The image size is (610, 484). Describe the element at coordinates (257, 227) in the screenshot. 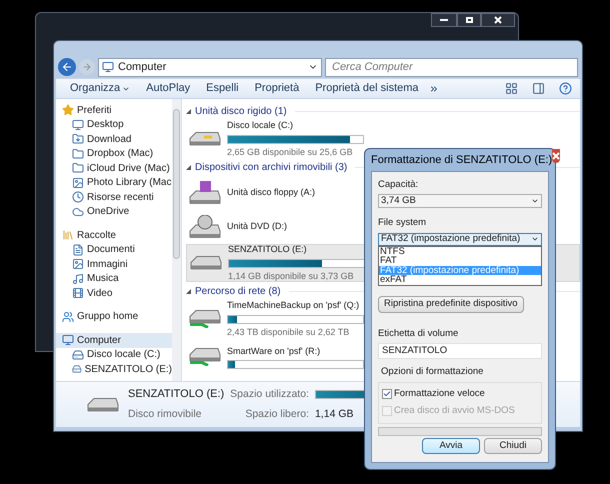

I see `drive-name: Unità DVD (D:)` at that location.